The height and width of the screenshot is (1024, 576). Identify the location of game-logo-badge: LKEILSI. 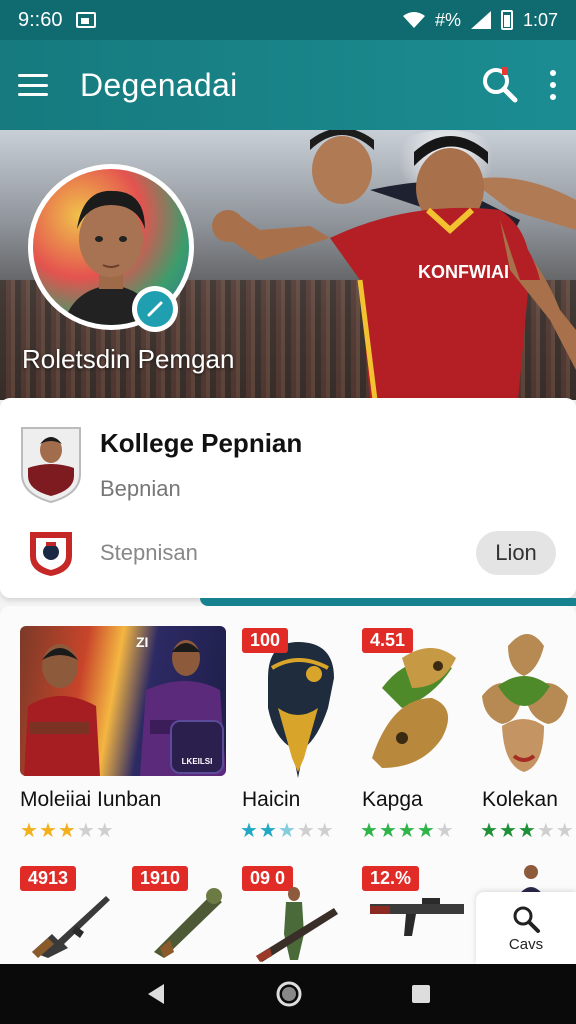
(197, 747).